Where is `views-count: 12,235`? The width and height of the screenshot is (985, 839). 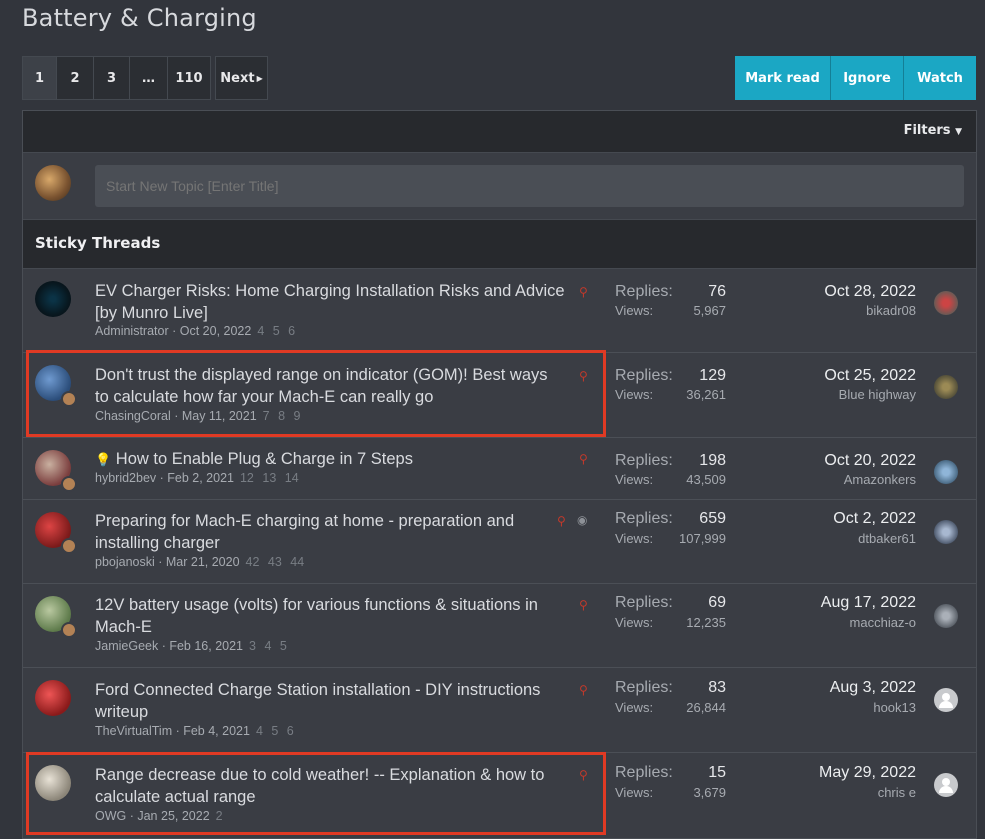
views-count: 12,235 is located at coordinates (706, 622).